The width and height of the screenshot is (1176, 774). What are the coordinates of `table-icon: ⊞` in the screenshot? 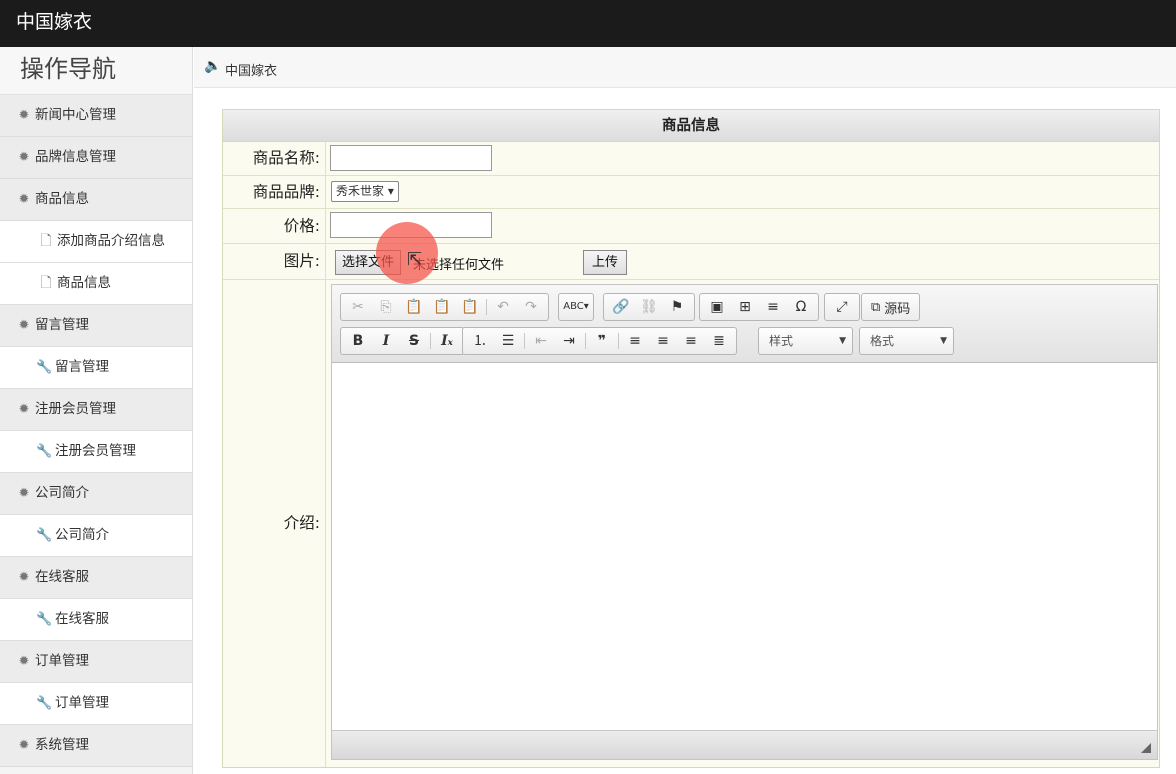 It's located at (745, 307).